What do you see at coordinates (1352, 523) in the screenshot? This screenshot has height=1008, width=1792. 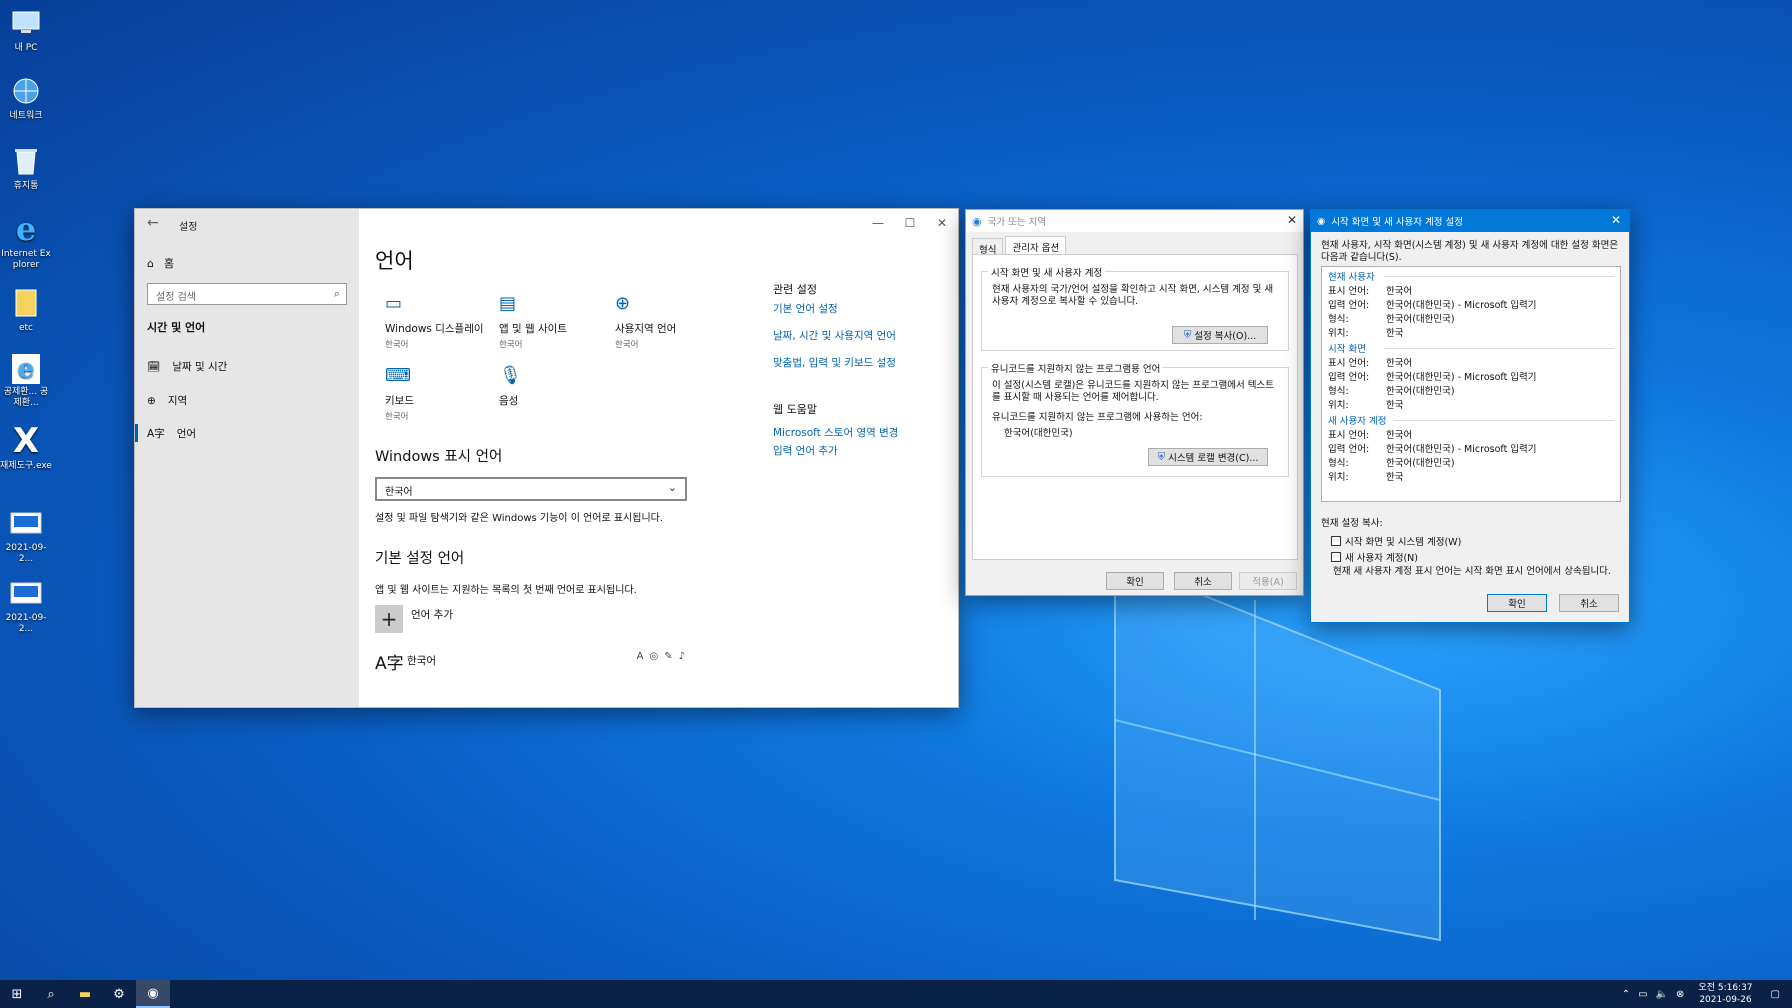 I see `copy-current-label: 현재 설정 복사:` at bounding box center [1352, 523].